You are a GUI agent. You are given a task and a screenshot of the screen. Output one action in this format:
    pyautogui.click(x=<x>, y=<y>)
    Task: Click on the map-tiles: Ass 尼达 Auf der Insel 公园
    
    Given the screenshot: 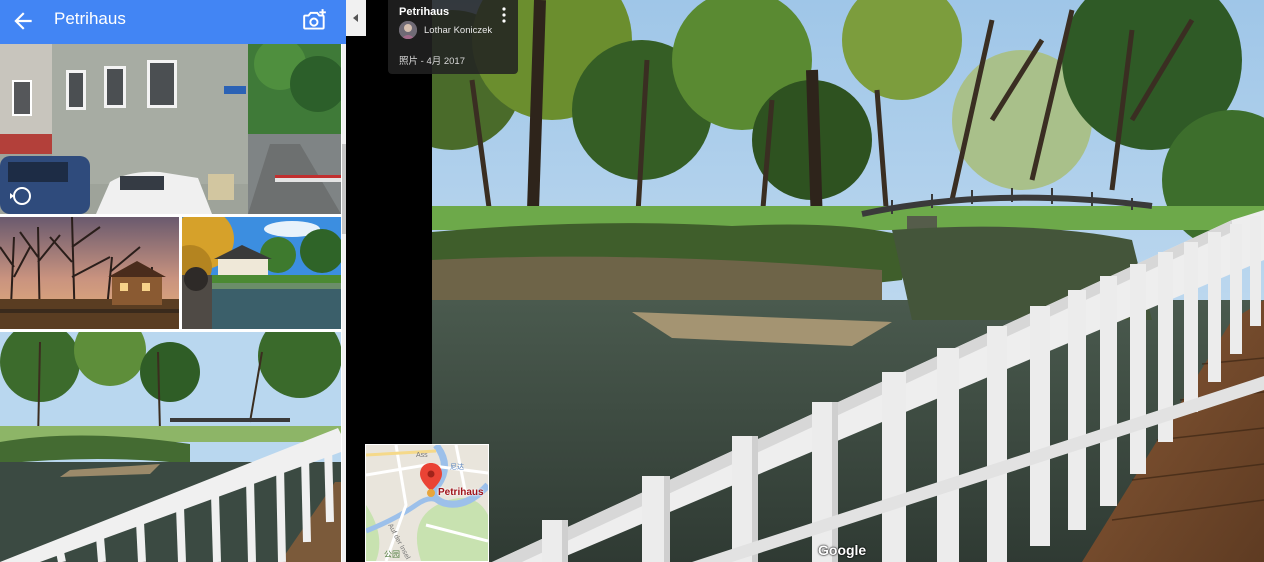 What is the action you would take?
    pyautogui.click(x=427, y=503)
    